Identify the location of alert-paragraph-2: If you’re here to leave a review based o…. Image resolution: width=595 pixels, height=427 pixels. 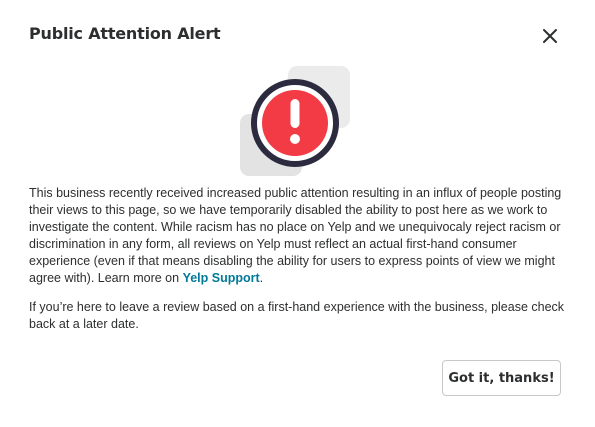
(297, 315).